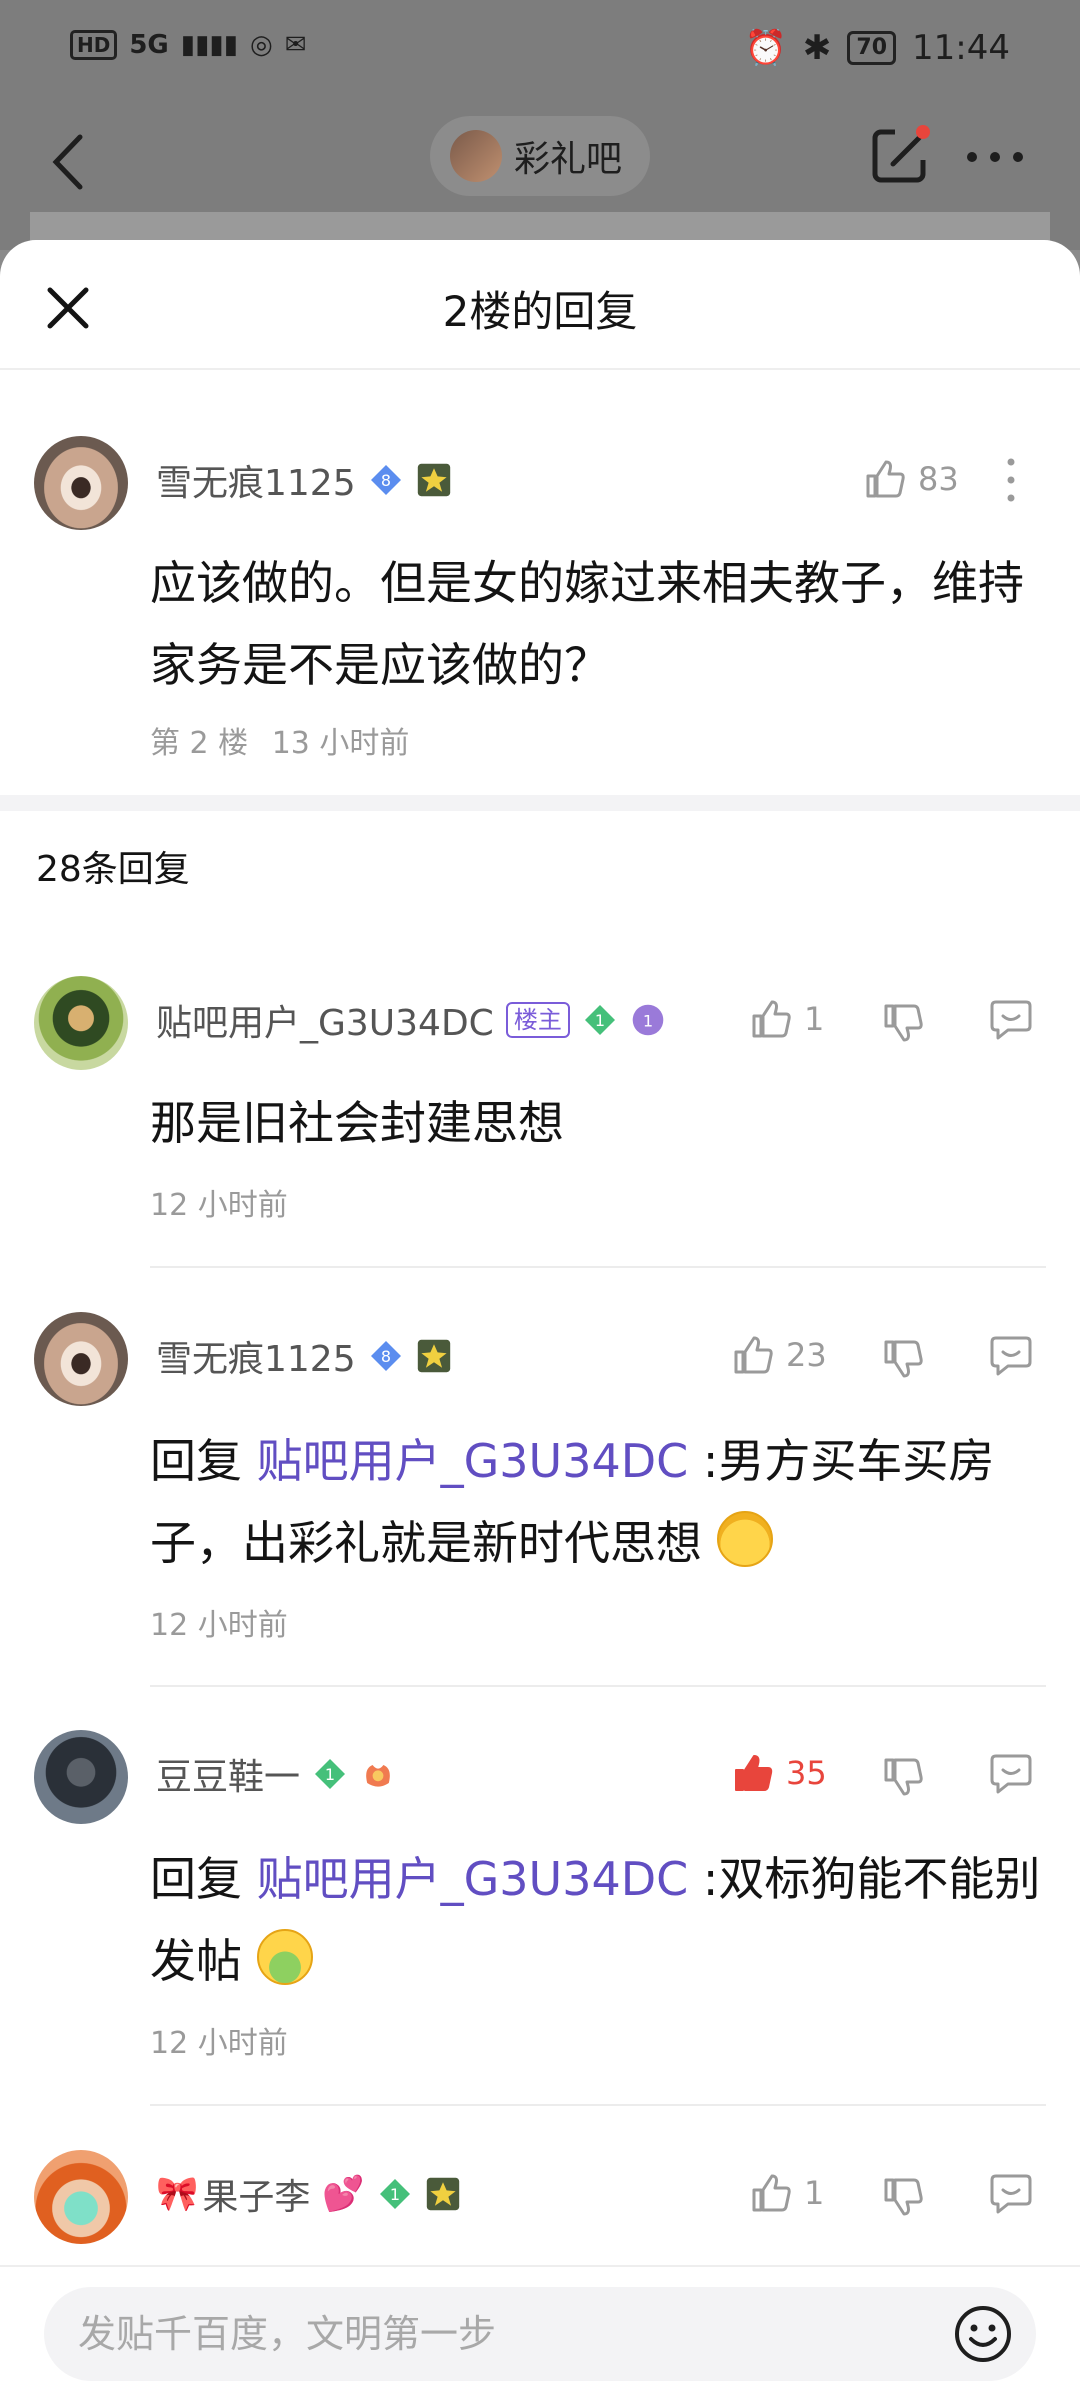 The width and height of the screenshot is (1080, 2400). I want to click on section-divider, so click(540, 803).